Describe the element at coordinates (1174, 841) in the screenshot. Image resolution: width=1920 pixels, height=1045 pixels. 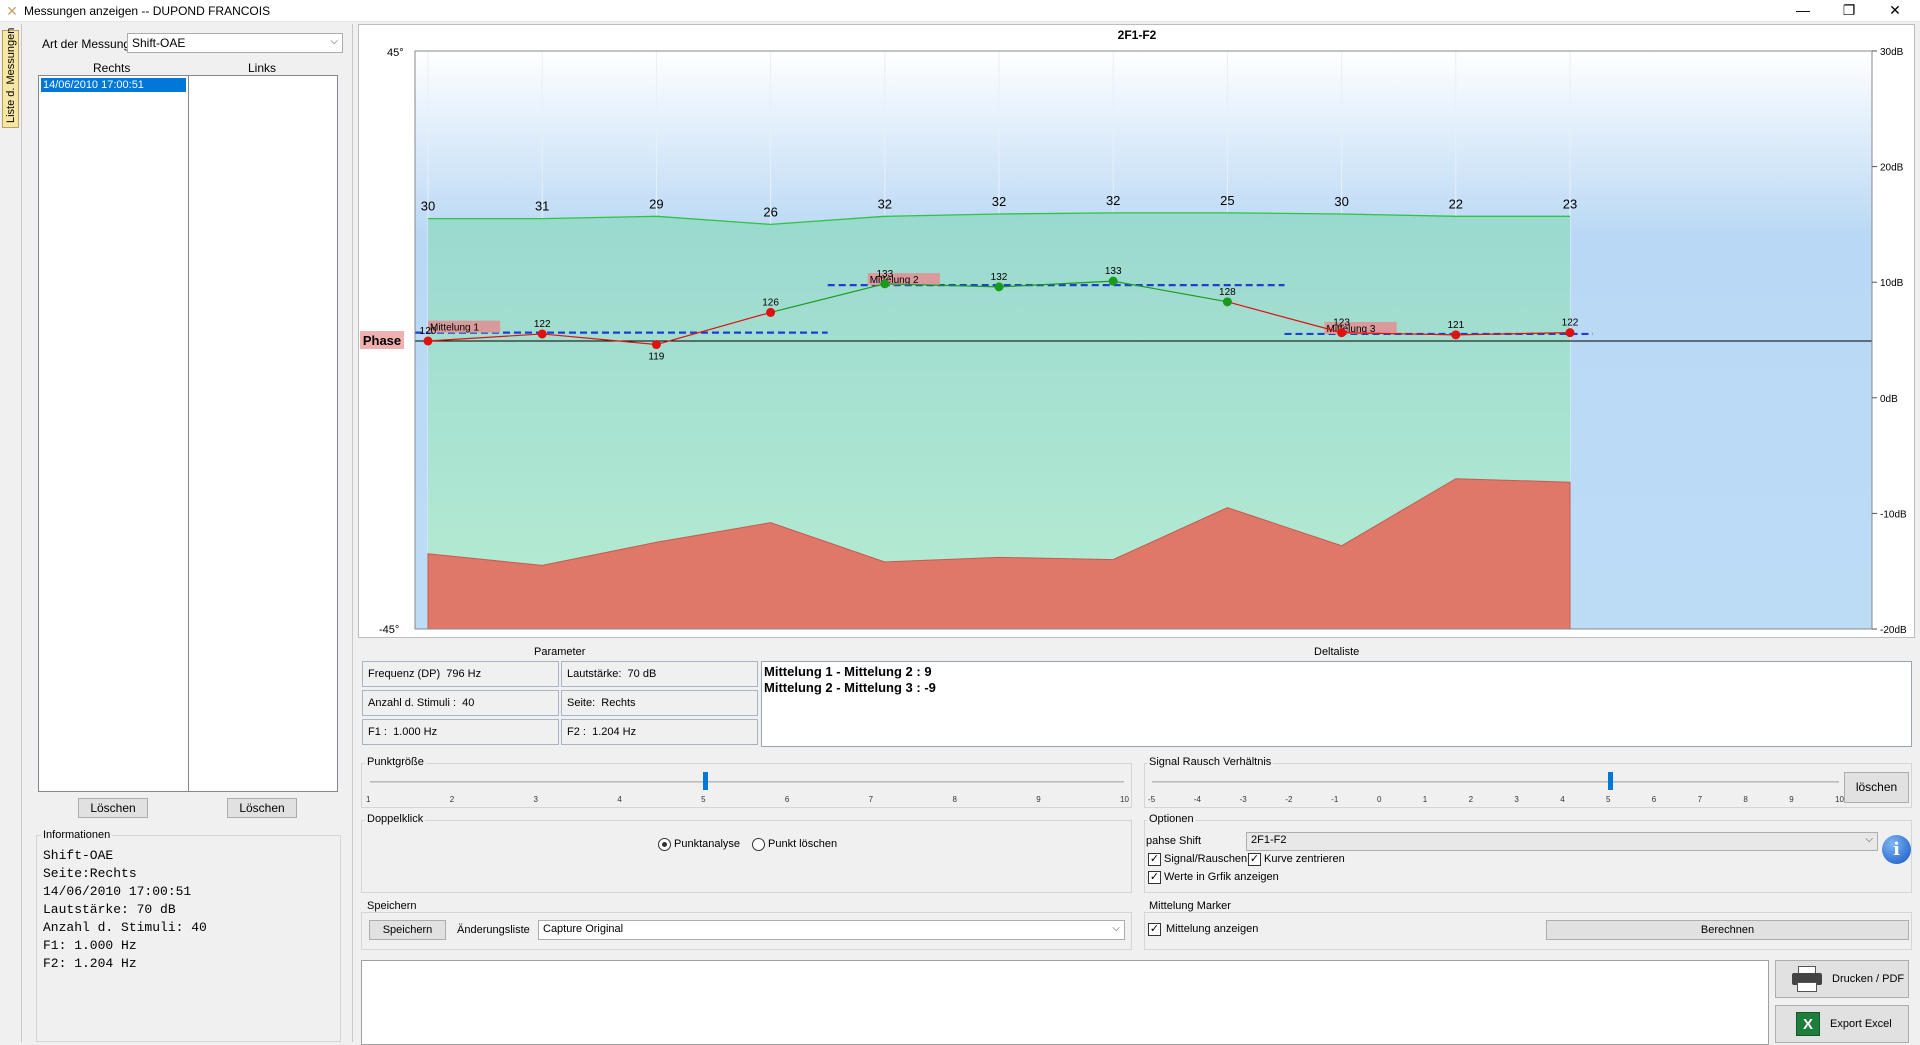
I see `phase-shift-label: pahse Shift` at that location.